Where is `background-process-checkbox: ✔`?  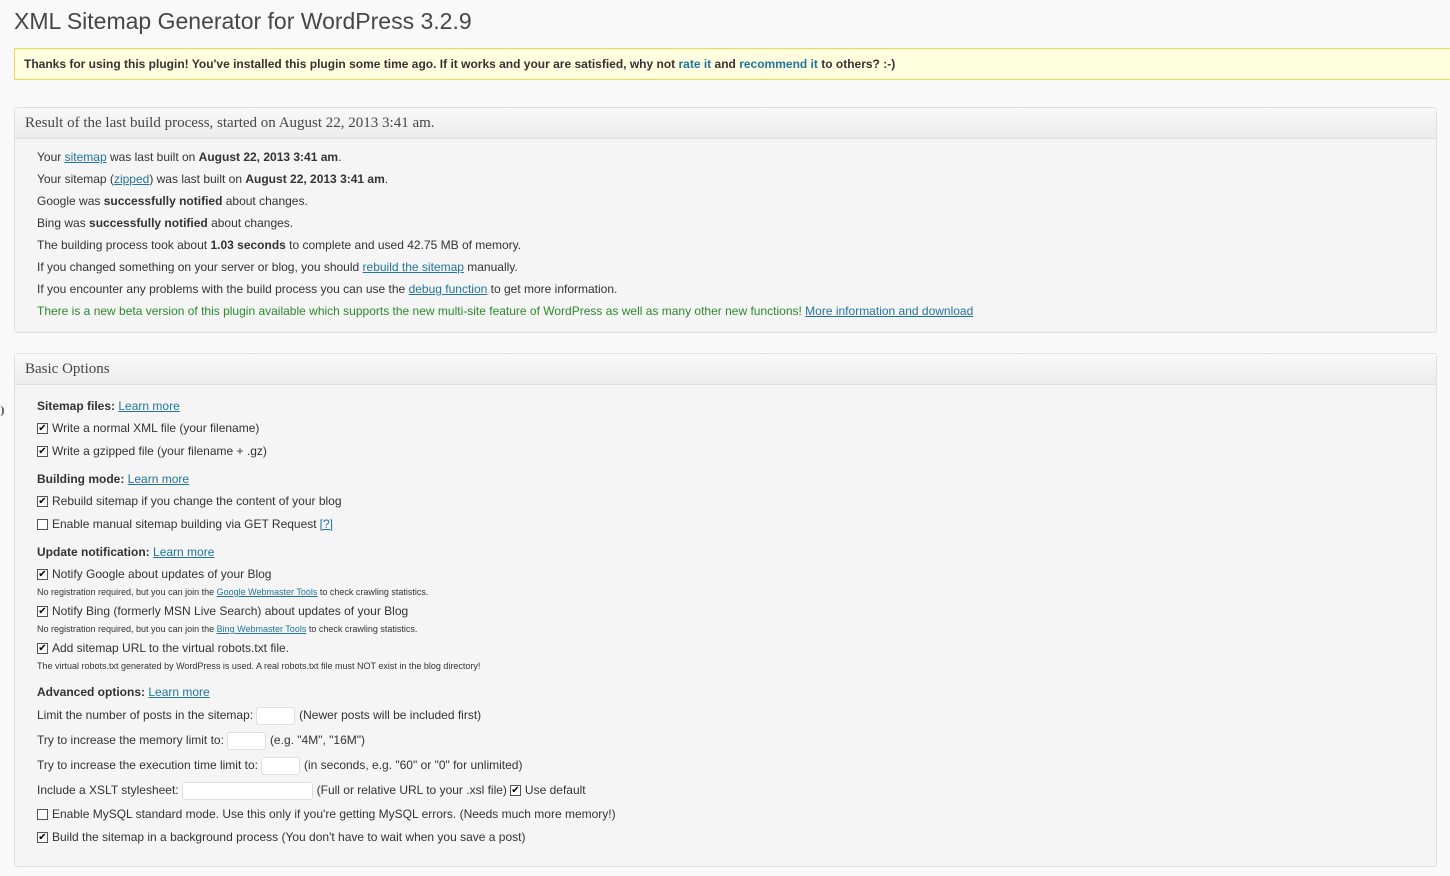
background-process-checkbox: ✔ is located at coordinates (42, 837).